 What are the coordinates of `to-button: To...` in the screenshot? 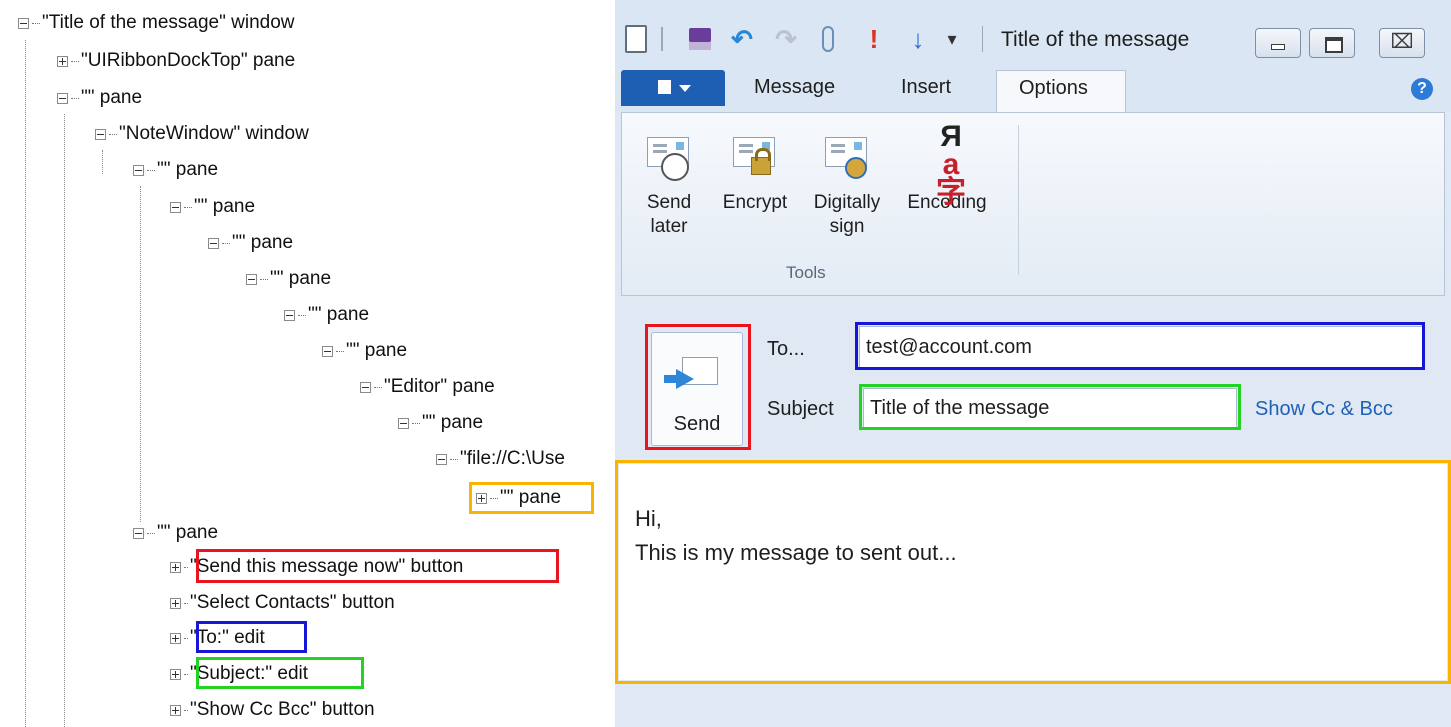 It's located at (786, 349).